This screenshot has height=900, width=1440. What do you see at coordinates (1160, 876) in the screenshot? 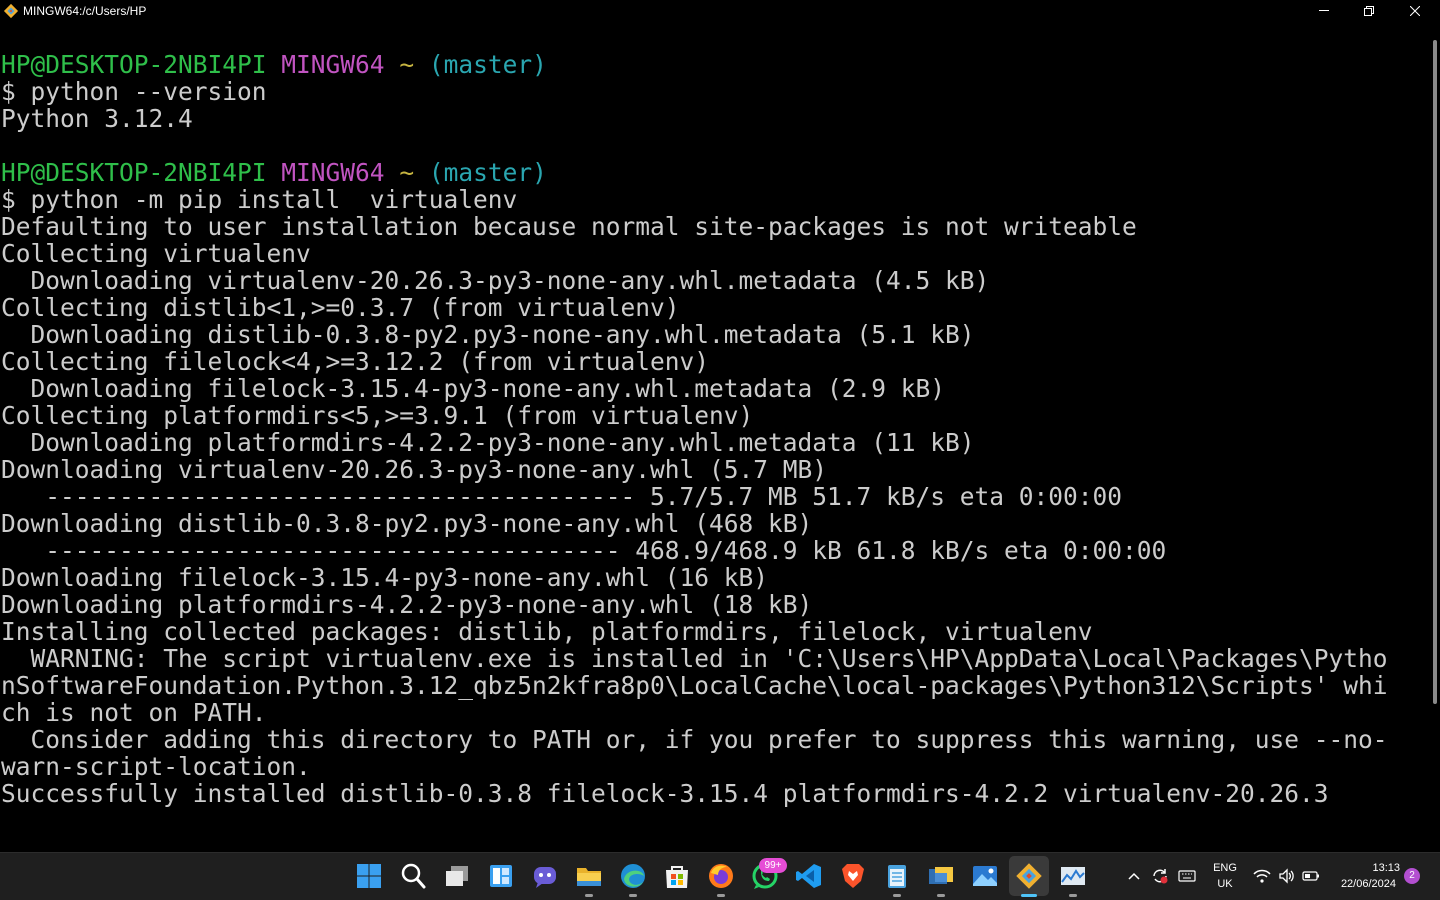
I see `sync-icon` at bounding box center [1160, 876].